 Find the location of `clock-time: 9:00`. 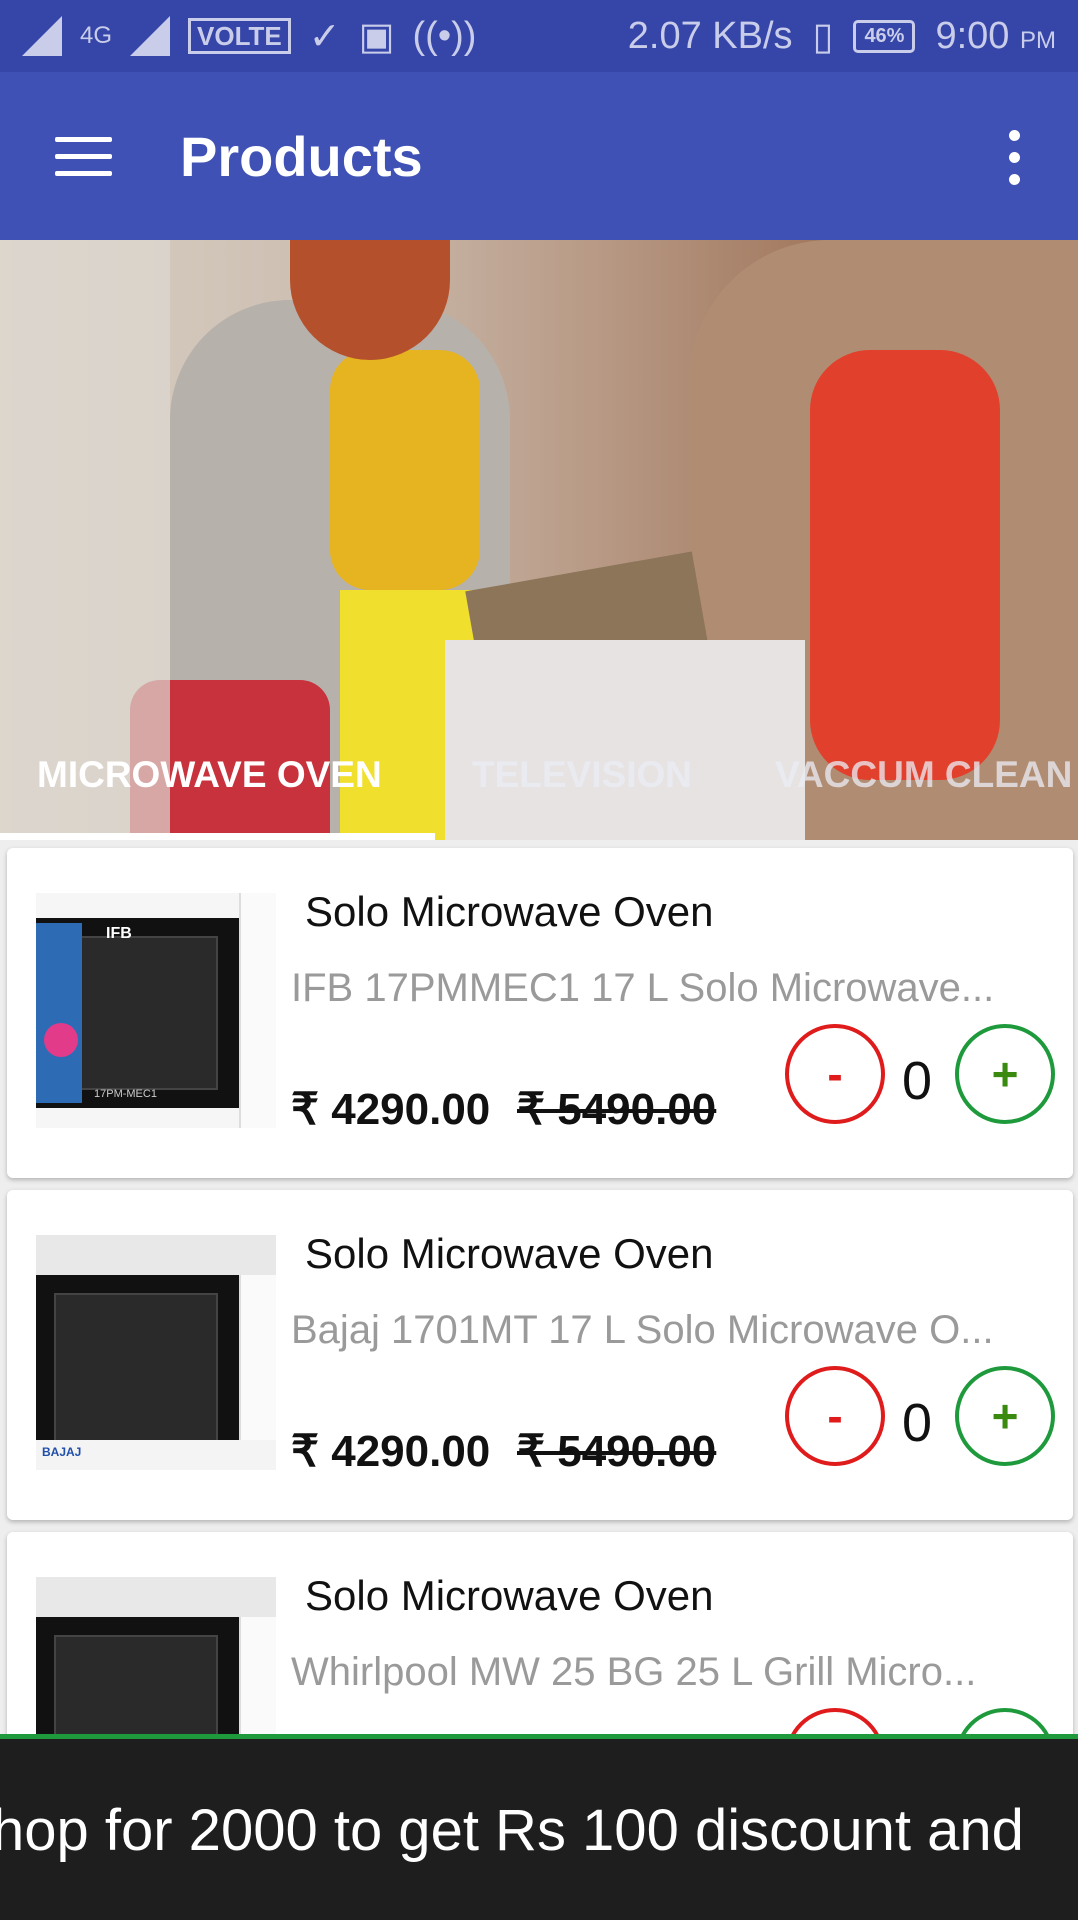

clock-time: 9:00 is located at coordinates (972, 35).